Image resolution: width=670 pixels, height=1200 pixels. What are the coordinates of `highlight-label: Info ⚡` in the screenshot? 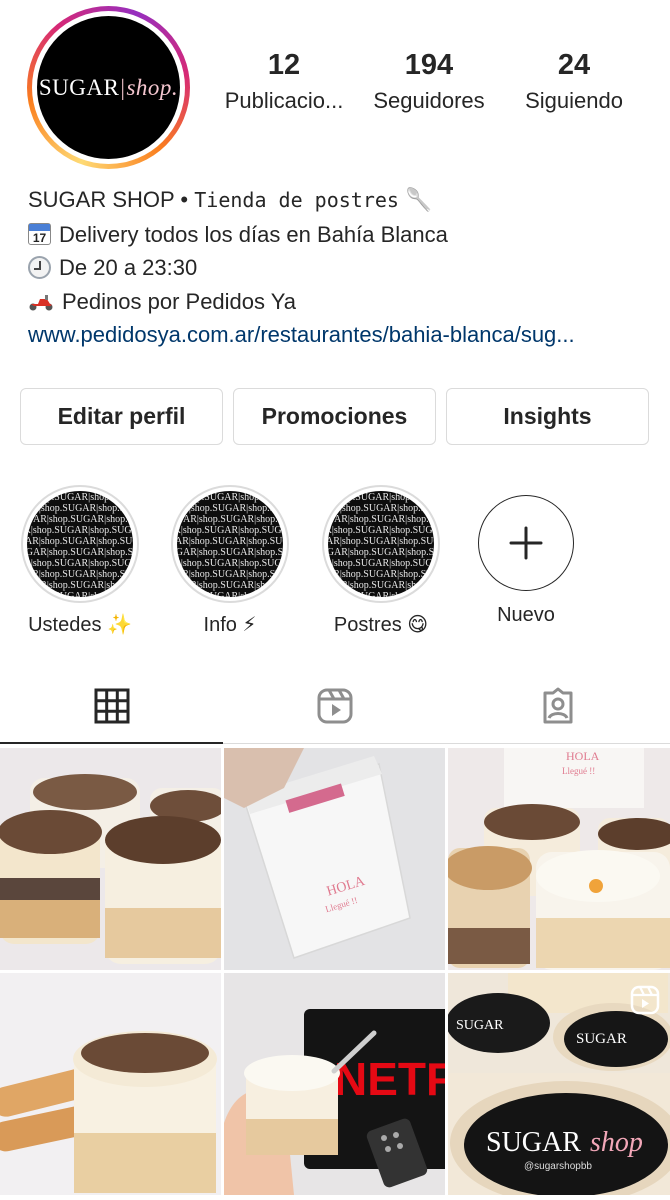 It's located at (230, 625).